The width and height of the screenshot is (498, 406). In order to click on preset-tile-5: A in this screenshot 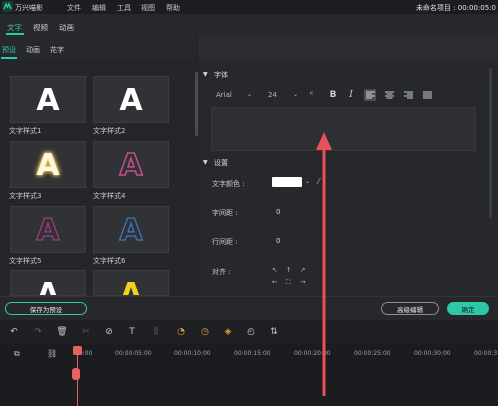, I will do `click(48, 229)`.